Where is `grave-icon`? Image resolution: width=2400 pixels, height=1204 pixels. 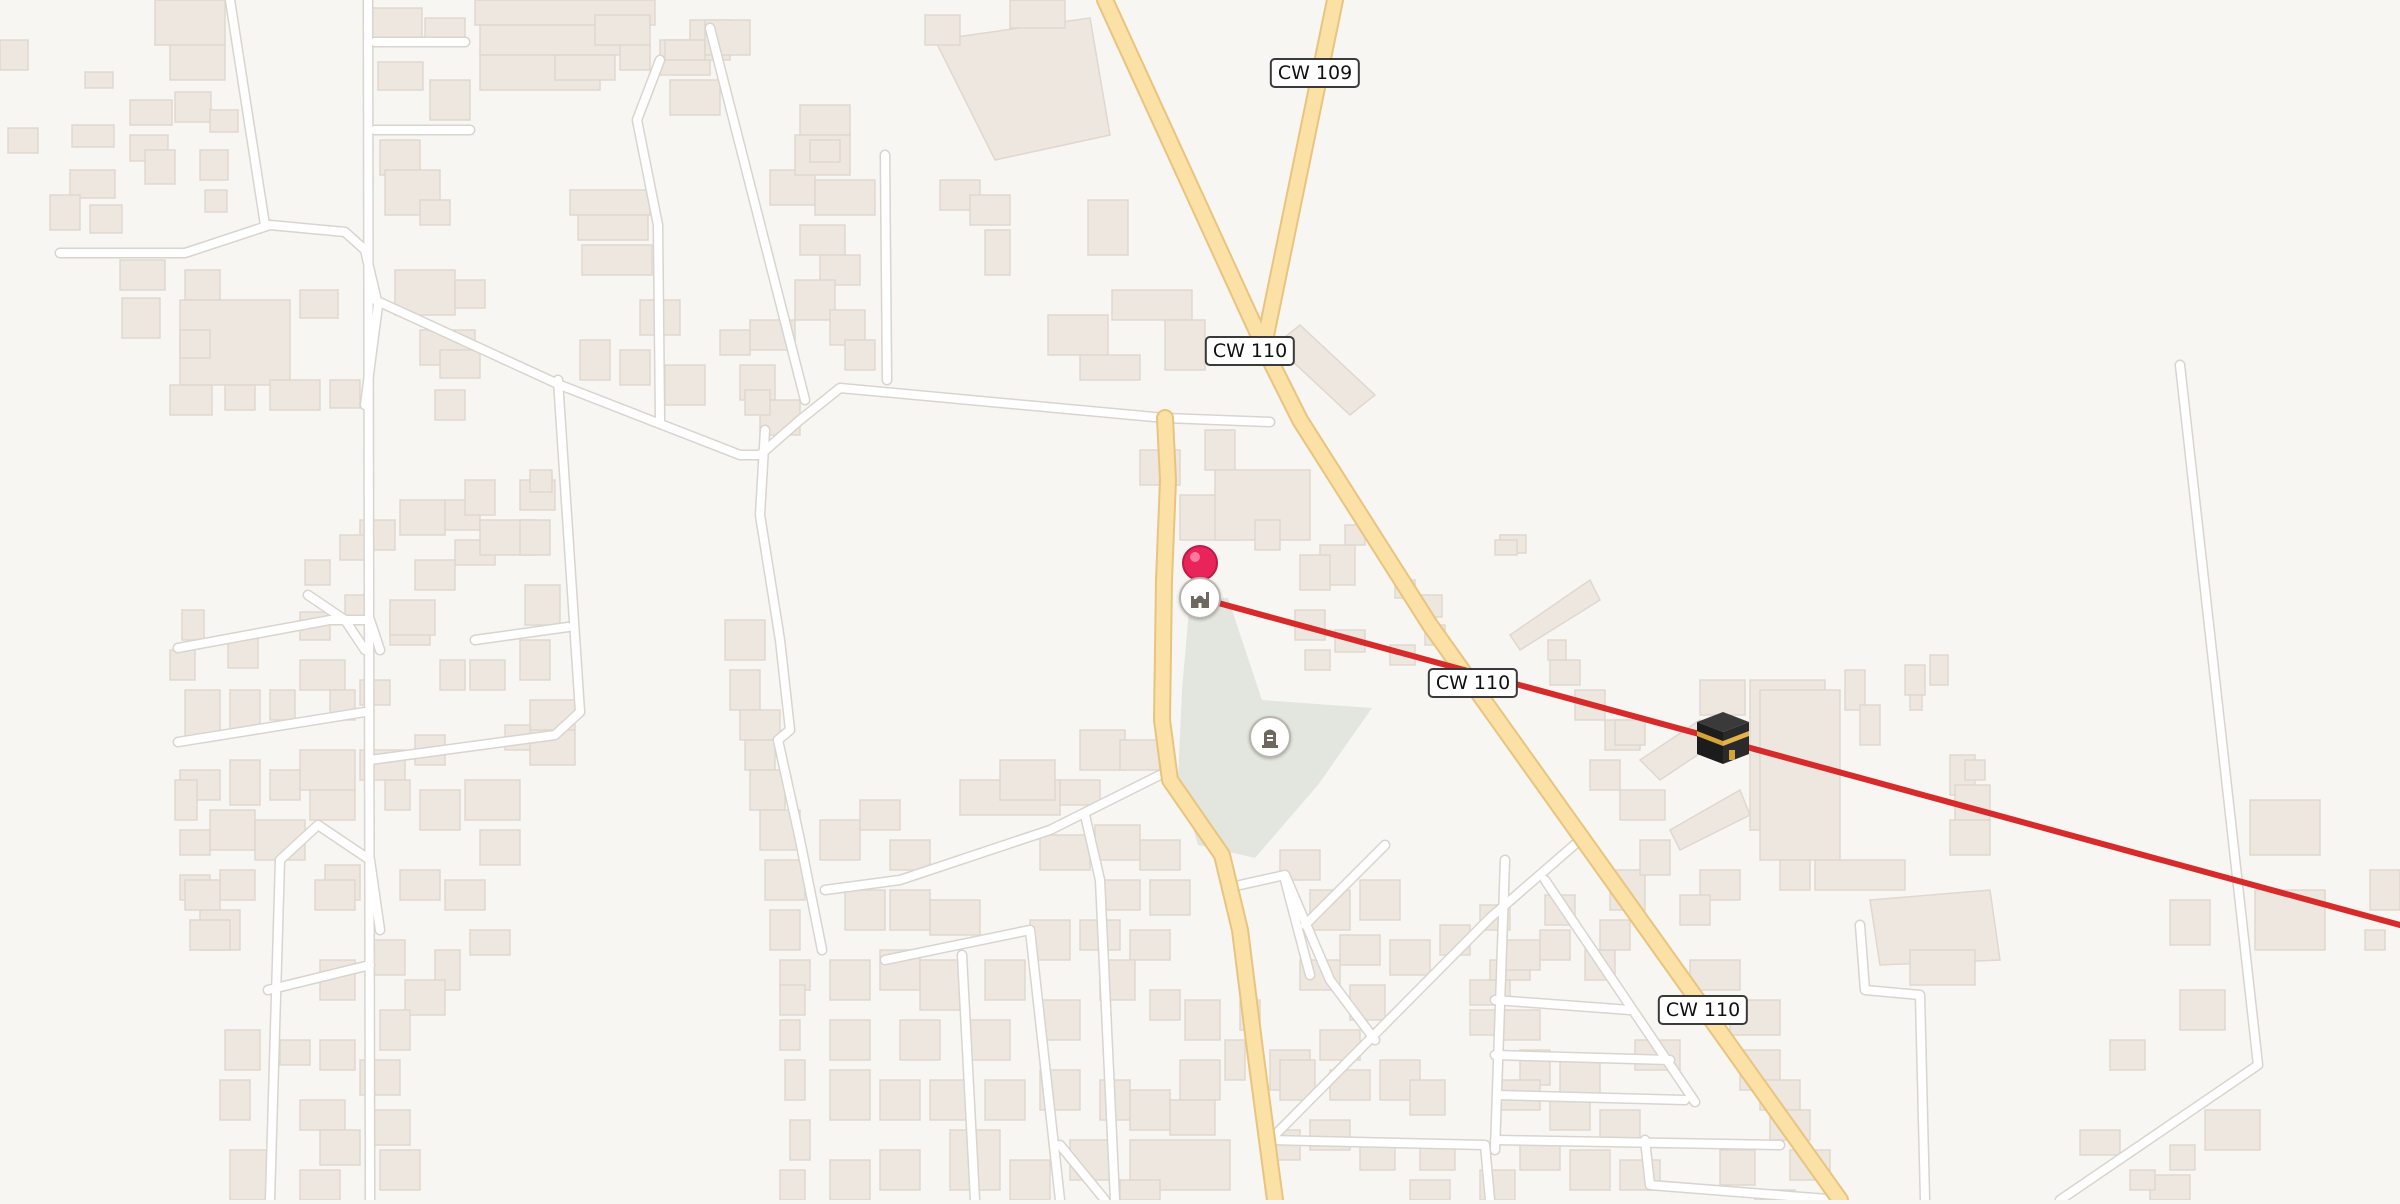
grave-icon is located at coordinates (1270, 738).